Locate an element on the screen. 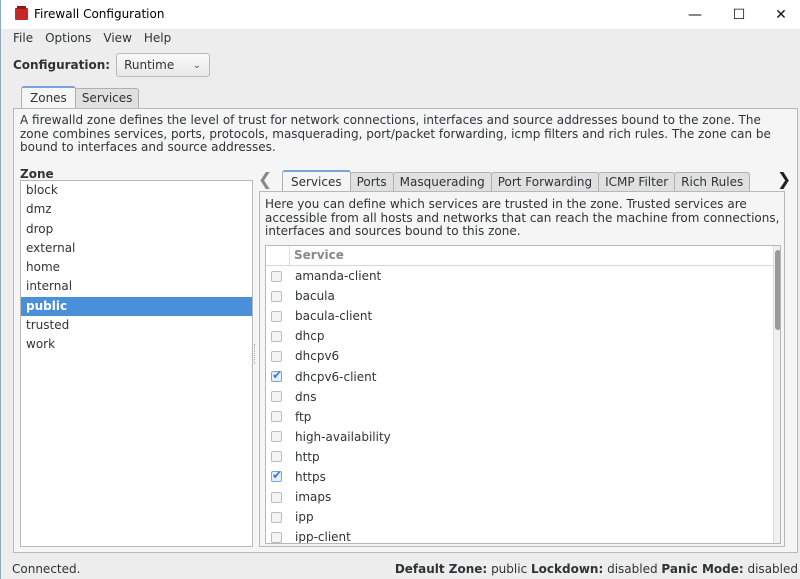 This screenshot has height=579, width=800. menu-help: Help is located at coordinates (157, 39).